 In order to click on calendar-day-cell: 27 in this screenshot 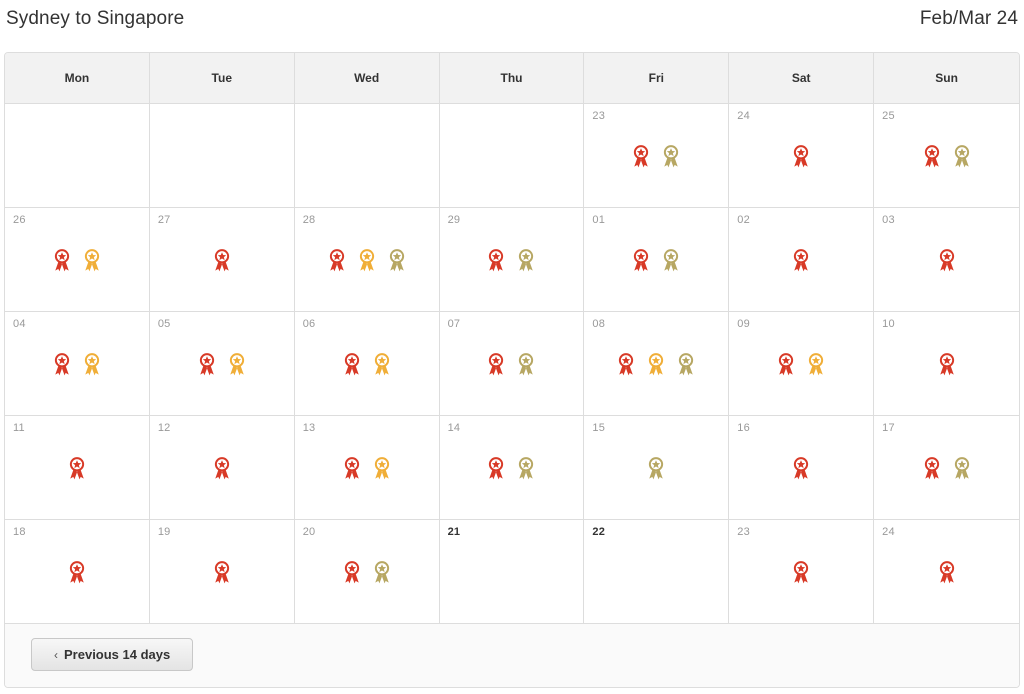, I will do `click(222, 259)`.